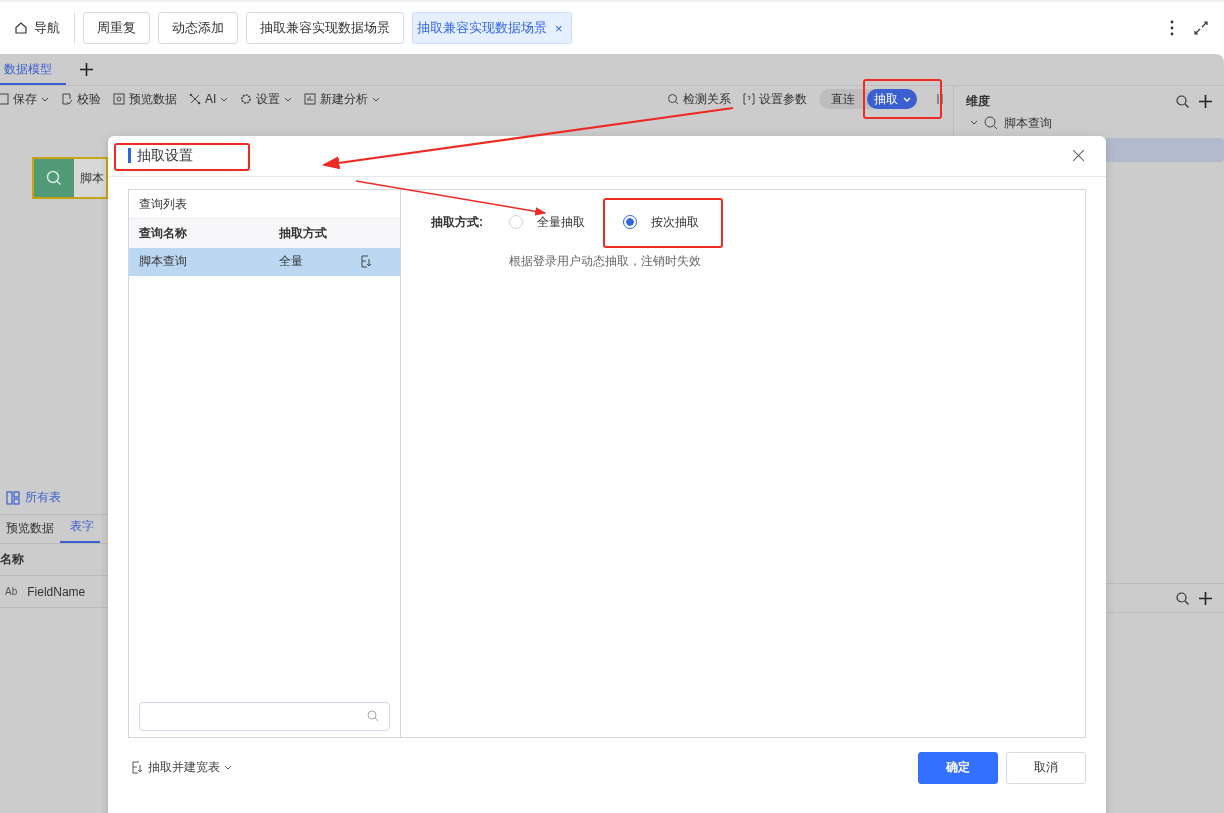  I want to click on home-icon, so click(21, 28).